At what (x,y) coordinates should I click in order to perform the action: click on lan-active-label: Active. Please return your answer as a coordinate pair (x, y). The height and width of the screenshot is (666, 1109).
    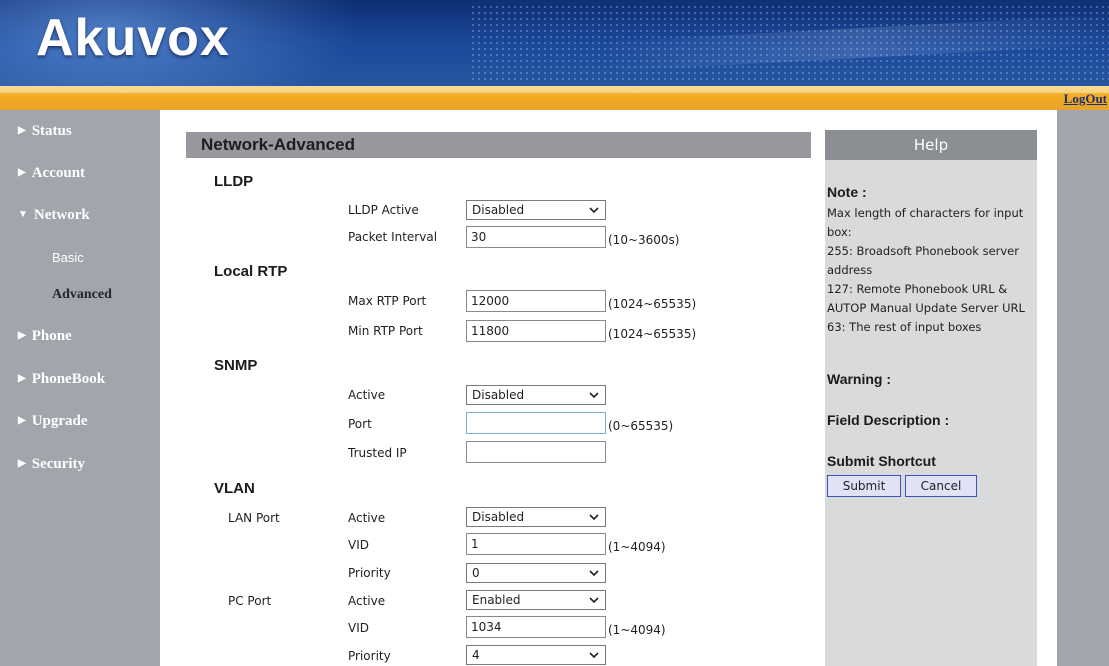
    Looking at the image, I should click on (367, 518).